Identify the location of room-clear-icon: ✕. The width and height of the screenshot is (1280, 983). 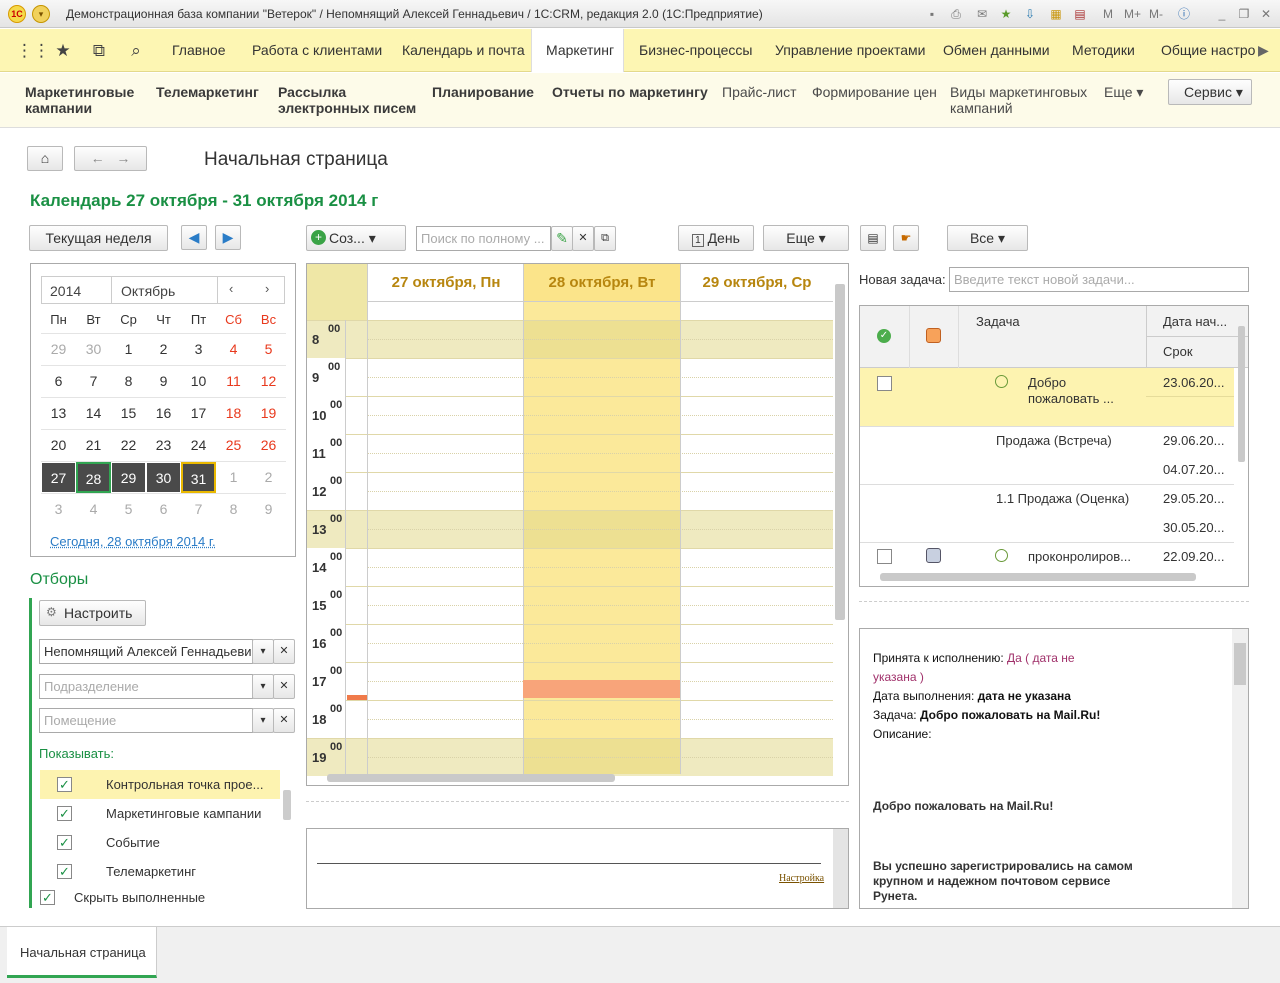
(284, 720).